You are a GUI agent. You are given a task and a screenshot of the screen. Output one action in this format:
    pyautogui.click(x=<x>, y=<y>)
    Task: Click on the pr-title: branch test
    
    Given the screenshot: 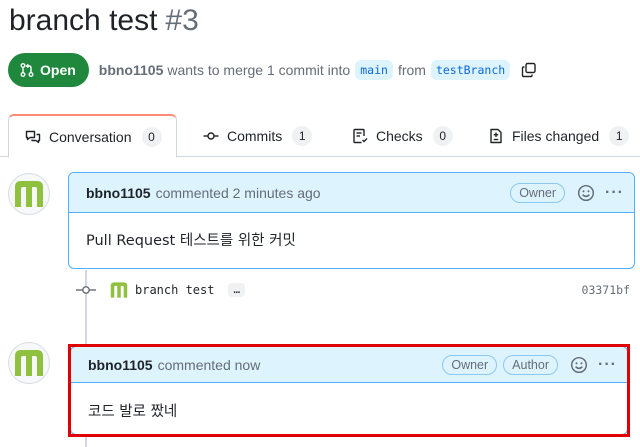 What is the action you would take?
    pyautogui.click(x=83, y=20)
    